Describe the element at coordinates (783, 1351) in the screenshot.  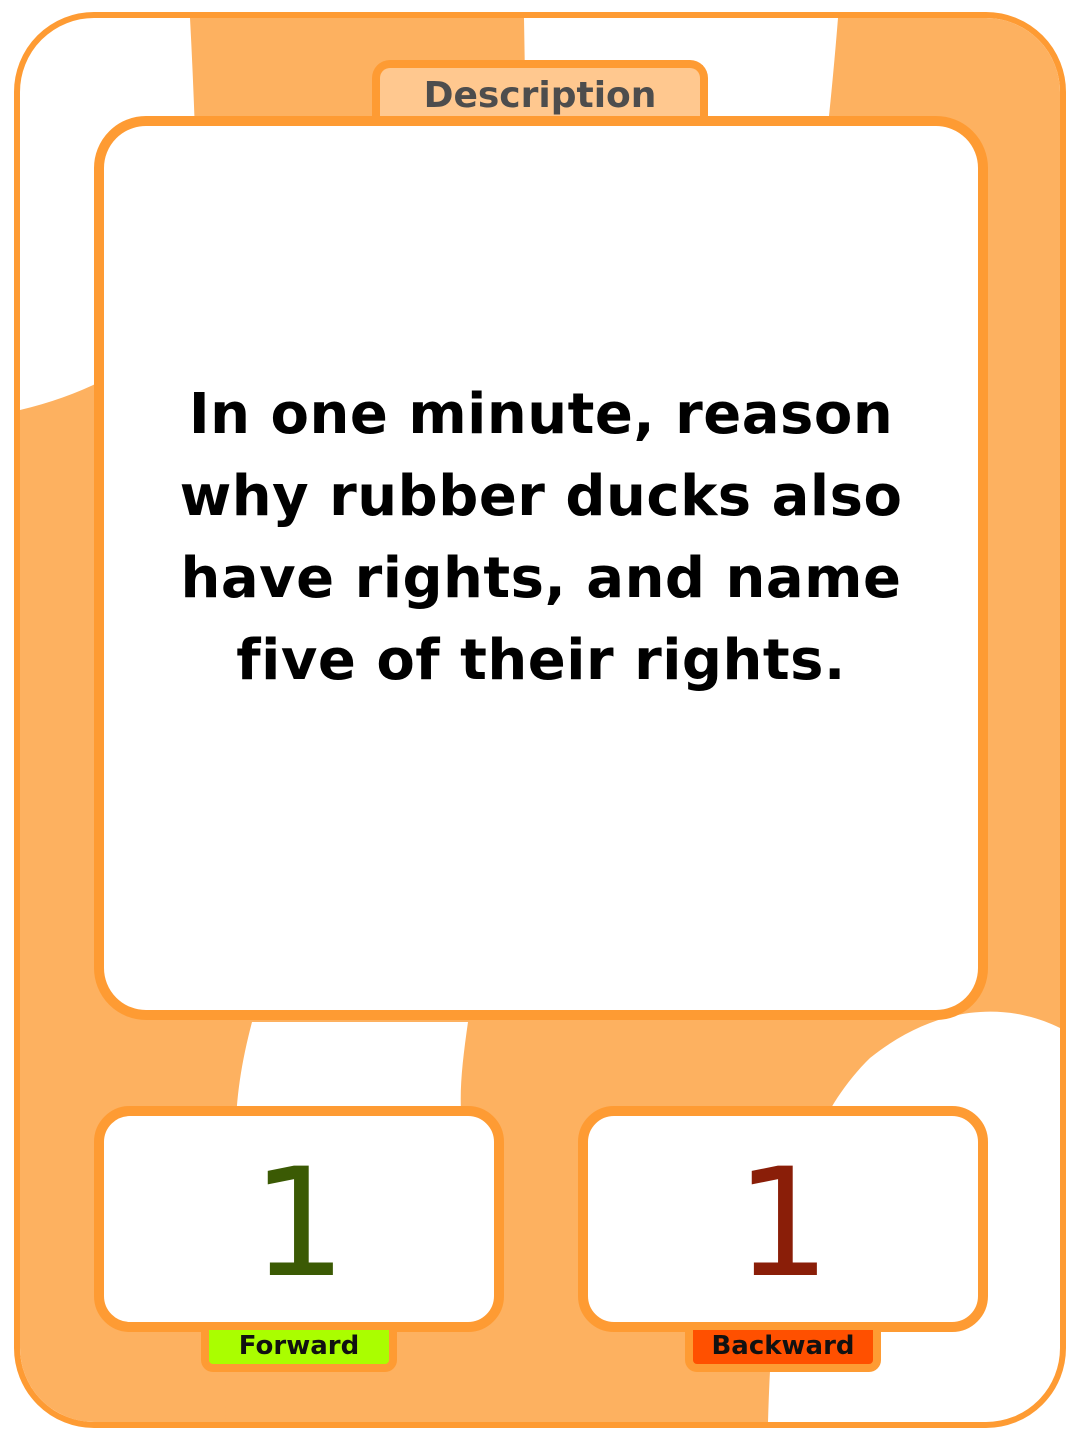
I see `backward-label: Backward` at that location.